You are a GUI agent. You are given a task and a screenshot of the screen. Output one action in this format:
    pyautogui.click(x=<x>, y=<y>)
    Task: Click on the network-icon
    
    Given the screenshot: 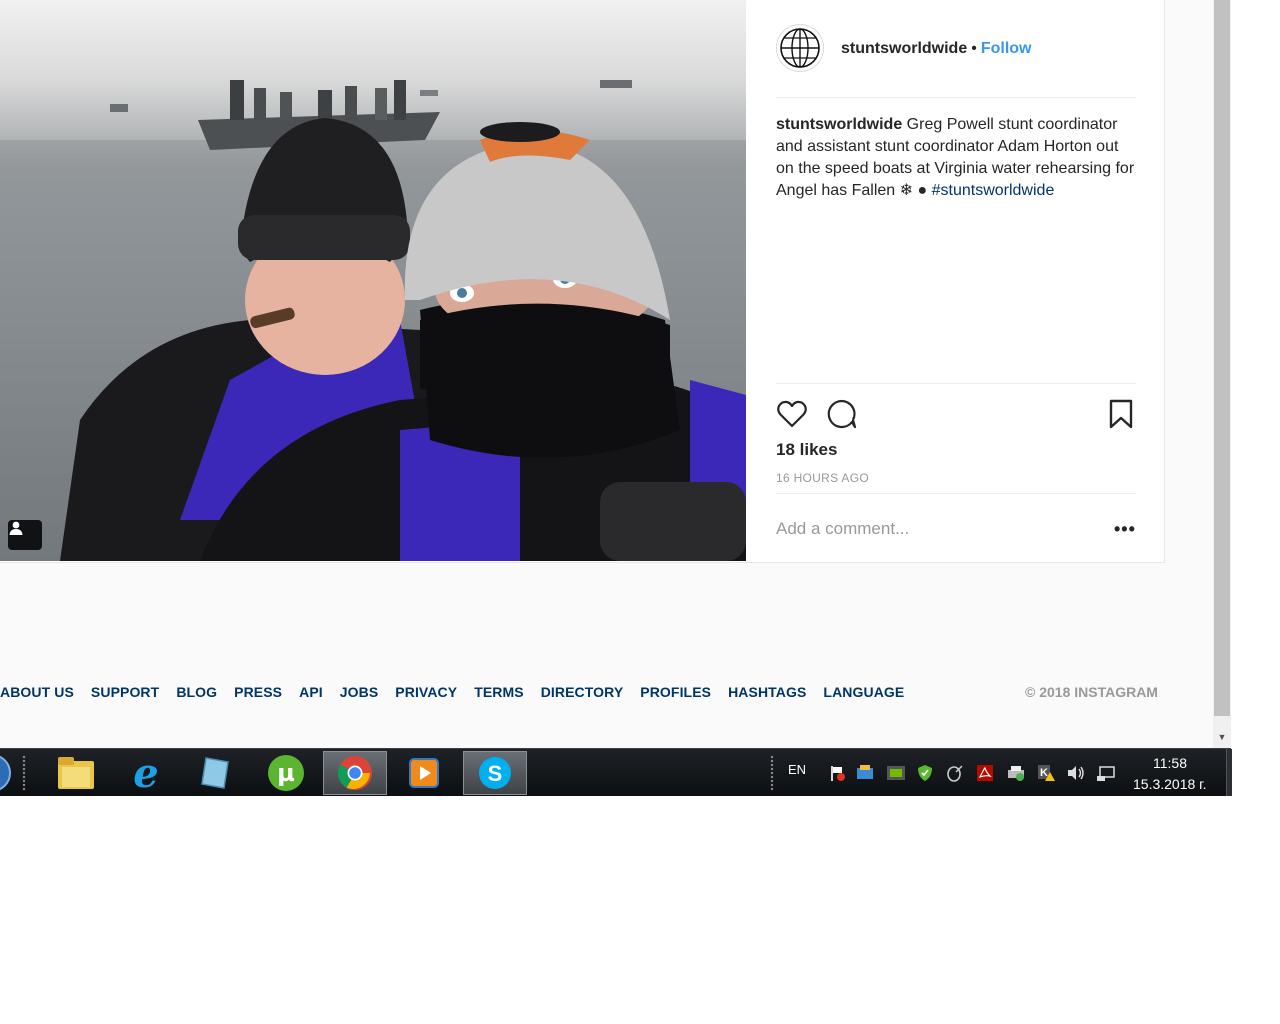 What is the action you would take?
    pyautogui.click(x=1105, y=773)
    